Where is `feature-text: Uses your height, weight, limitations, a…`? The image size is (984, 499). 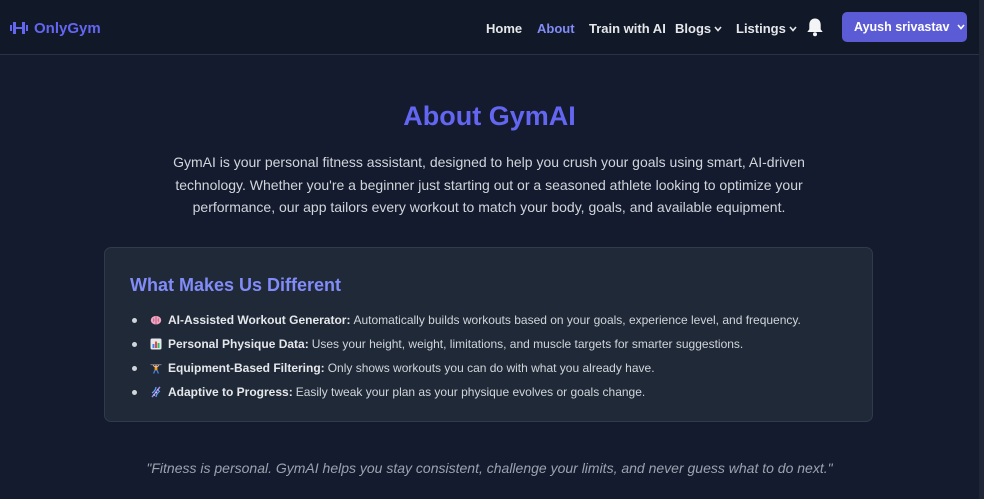 feature-text: Uses your height, weight, limitations, a… is located at coordinates (527, 344).